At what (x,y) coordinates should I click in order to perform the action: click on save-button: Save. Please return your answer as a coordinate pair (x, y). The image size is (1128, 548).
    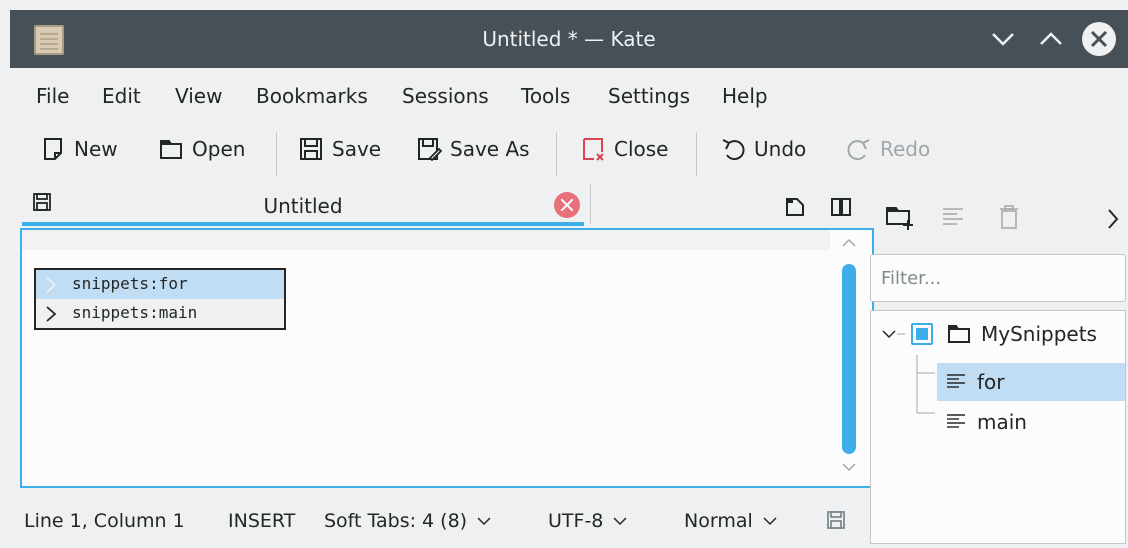
    Looking at the image, I should click on (339, 149).